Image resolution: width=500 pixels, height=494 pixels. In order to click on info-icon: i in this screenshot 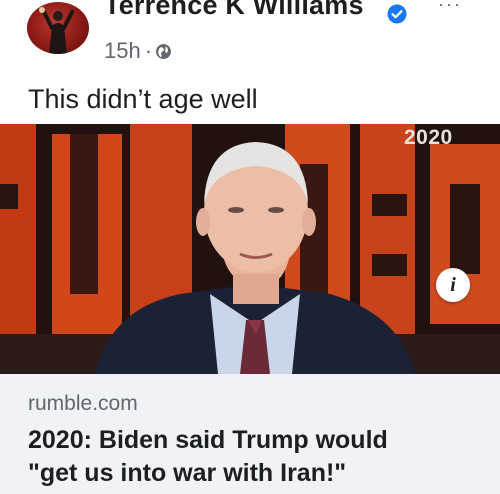, I will do `click(453, 284)`.